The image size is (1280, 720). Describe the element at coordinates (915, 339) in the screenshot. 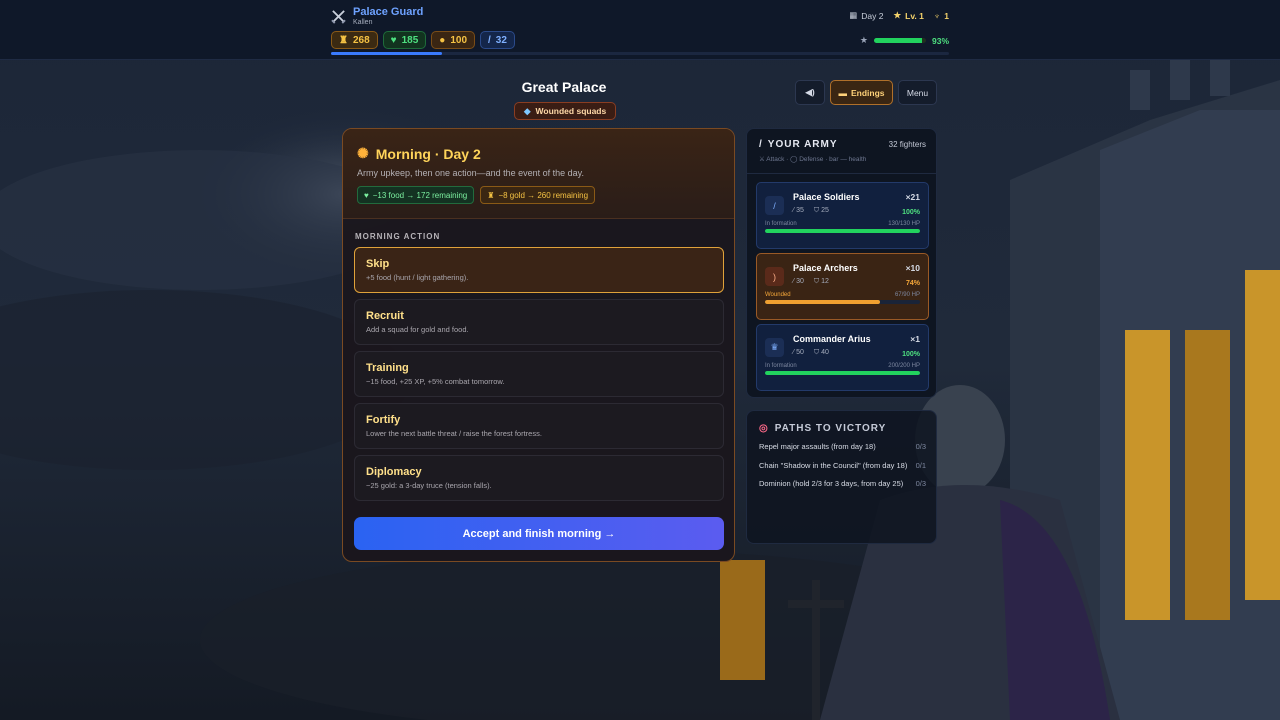

I see `unit-quantity: ×1` at that location.